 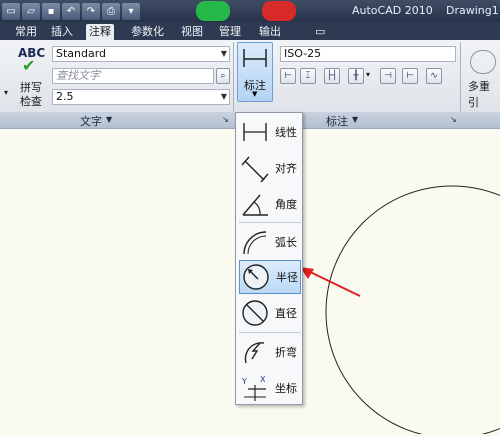 What do you see at coordinates (270, 32) in the screenshot?
I see `tab-output: 输出` at bounding box center [270, 32].